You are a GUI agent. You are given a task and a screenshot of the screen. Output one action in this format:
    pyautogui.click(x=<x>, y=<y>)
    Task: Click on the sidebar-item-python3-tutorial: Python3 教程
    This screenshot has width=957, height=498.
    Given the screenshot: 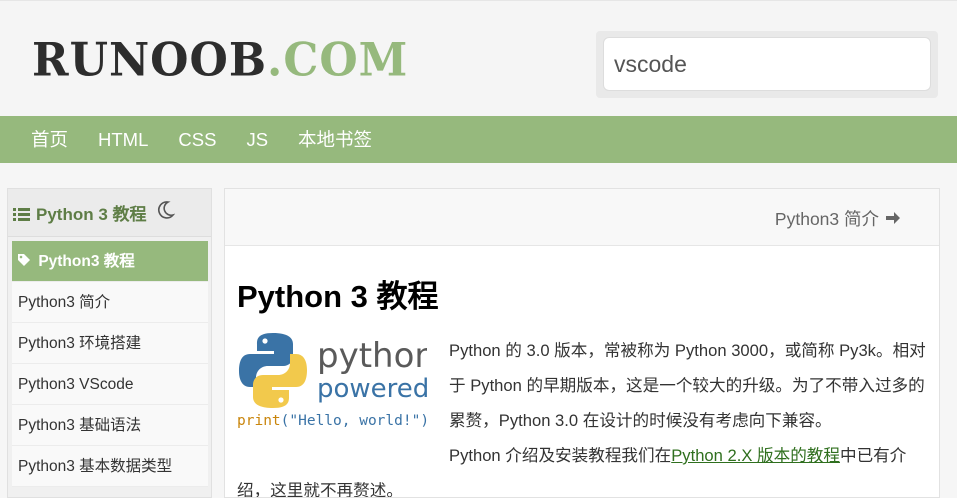 What is the action you would take?
    pyautogui.click(x=110, y=261)
    